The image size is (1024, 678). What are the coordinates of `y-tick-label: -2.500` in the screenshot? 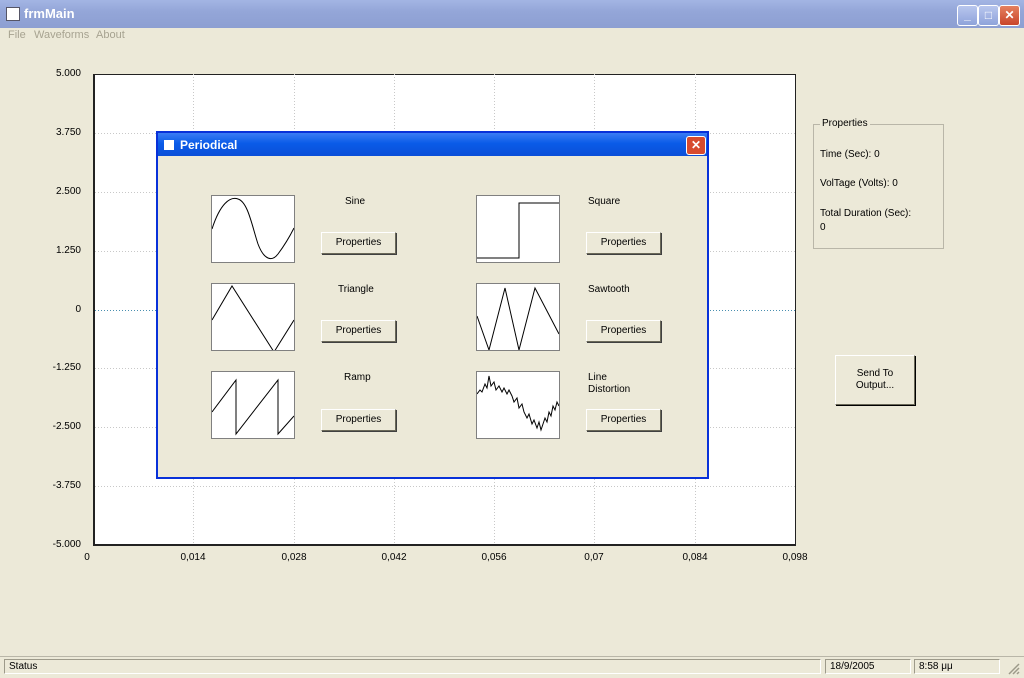 It's located at (66, 426).